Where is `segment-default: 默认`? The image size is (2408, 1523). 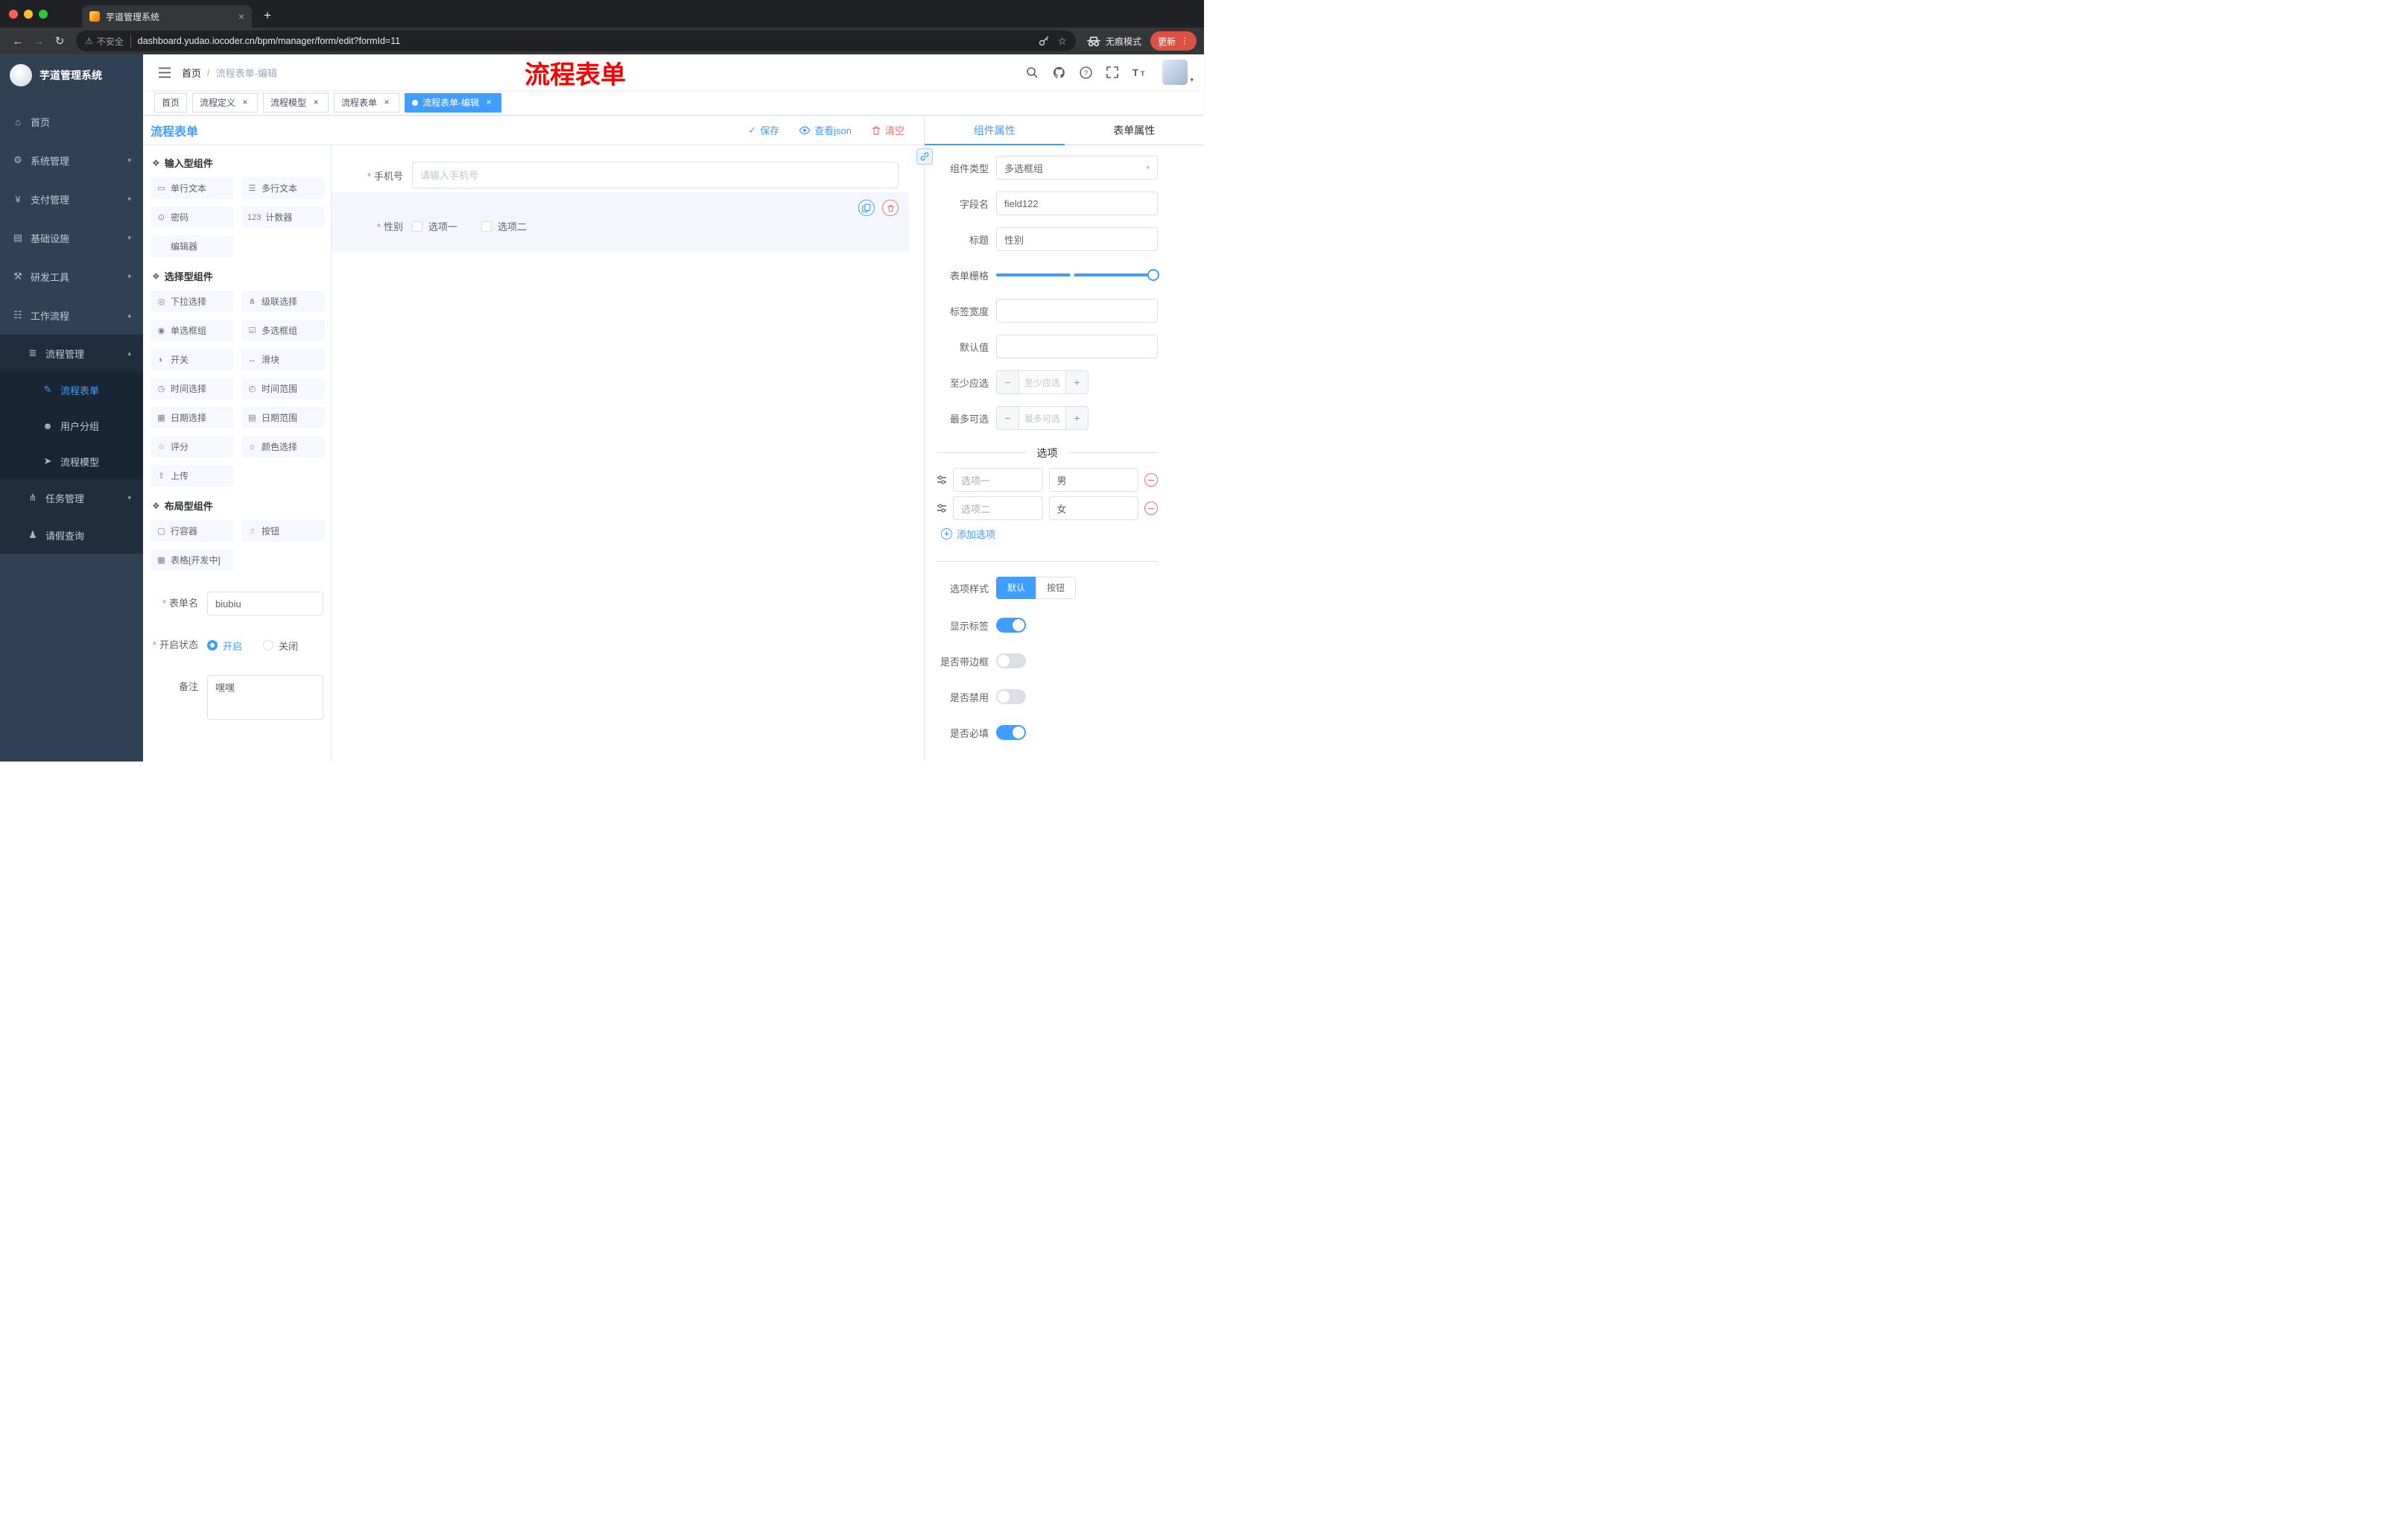
segment-default: 默认 is located at coordinates (1016, 588).